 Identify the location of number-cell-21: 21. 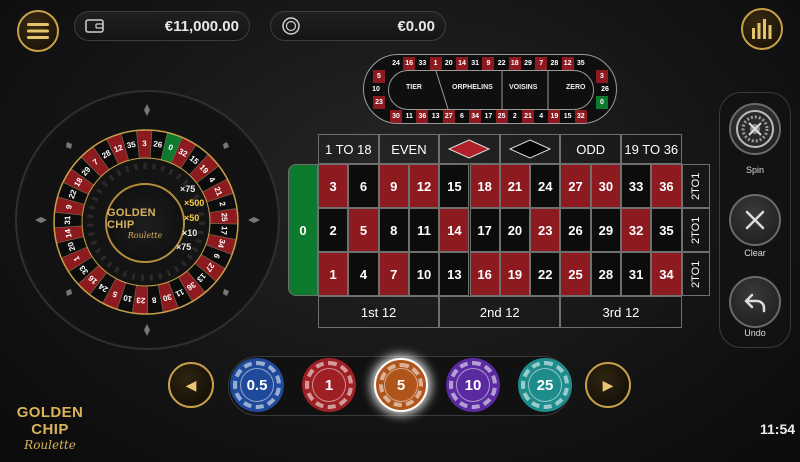
(515, 186).